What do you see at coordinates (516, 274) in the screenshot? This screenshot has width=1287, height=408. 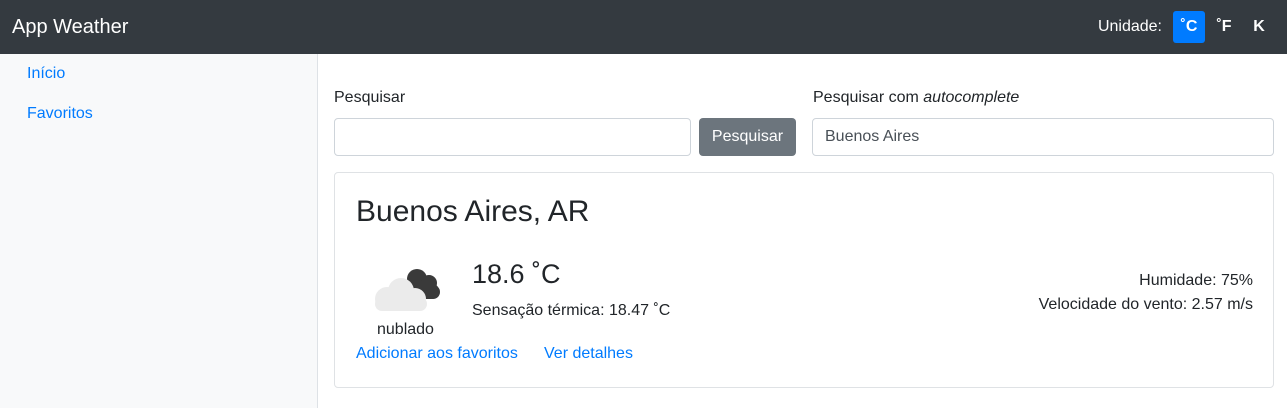 I see `temperature-value: 18.6 ˚C` at bounding box center [516, 274].